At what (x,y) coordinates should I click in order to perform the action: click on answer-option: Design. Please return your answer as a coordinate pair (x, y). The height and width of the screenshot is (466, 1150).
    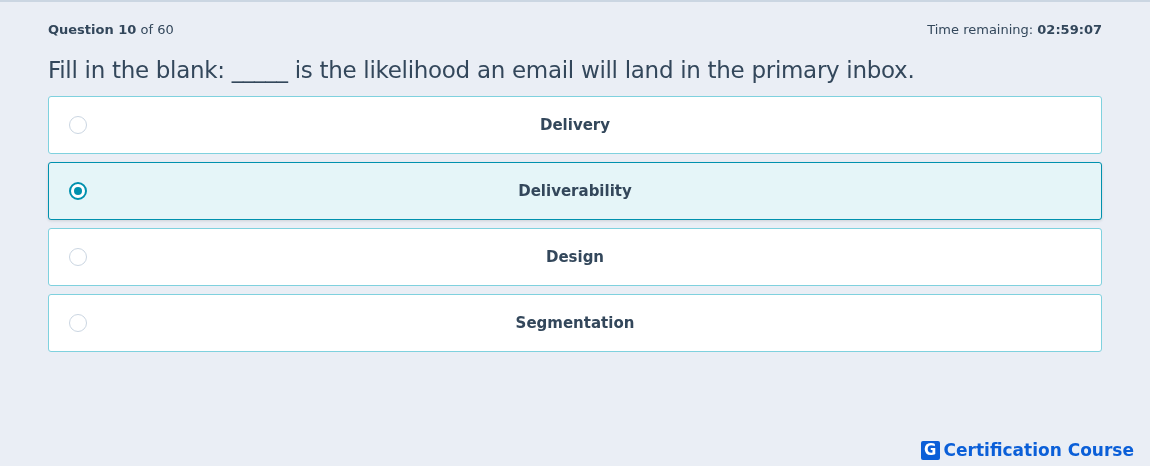
    Looking at the image, I should click on (575, 257).